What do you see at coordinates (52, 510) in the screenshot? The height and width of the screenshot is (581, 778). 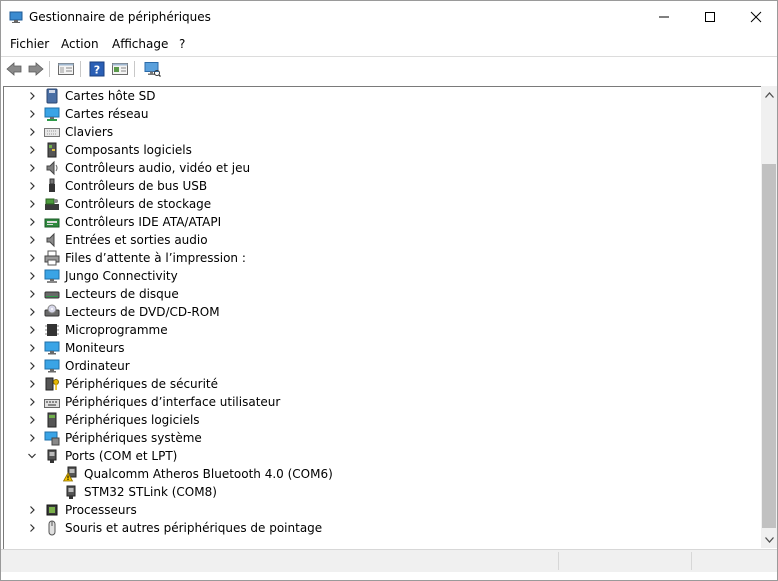 I see `processor-icon` at bounding box center [52, 510].